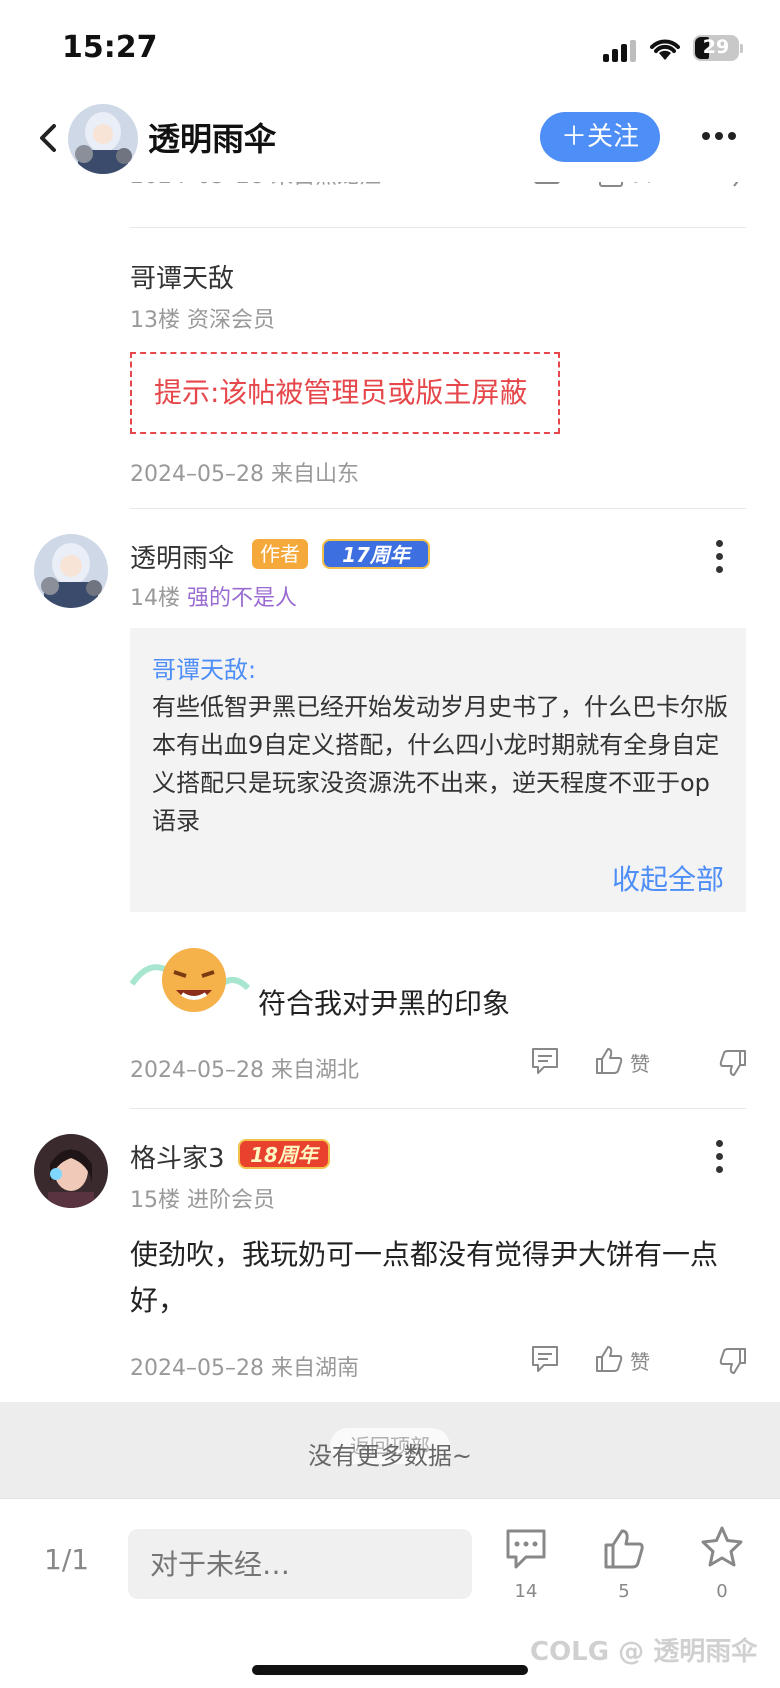 The height and width of the screenshot is (1688, 780). Describe the element at coordinates (624, 1591) in the screenshot. I see `likes-count: 5` at that location.